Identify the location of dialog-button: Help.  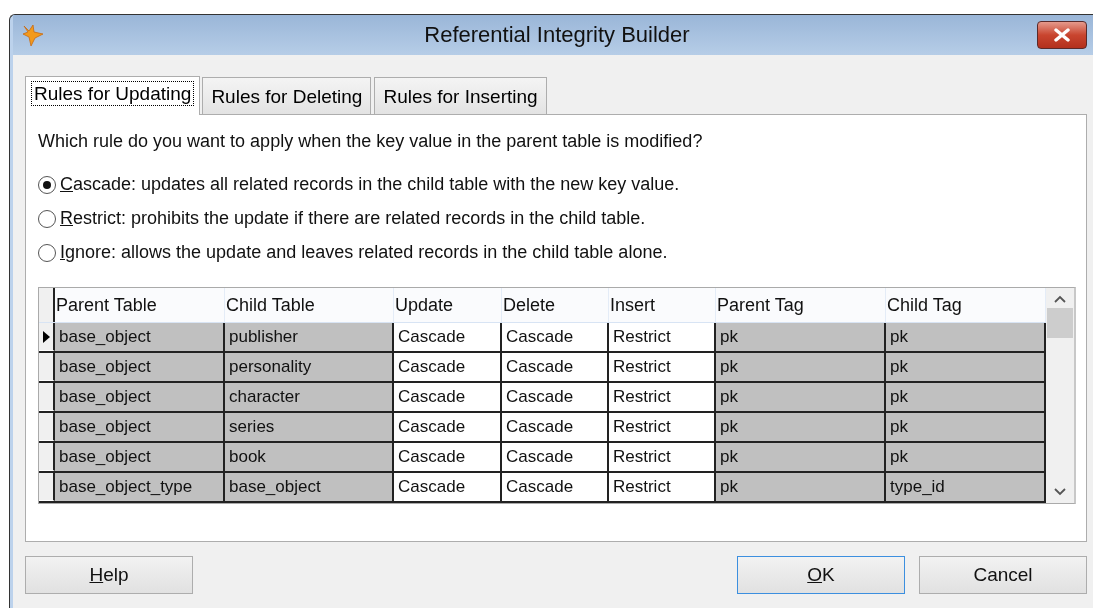
(109, 575).